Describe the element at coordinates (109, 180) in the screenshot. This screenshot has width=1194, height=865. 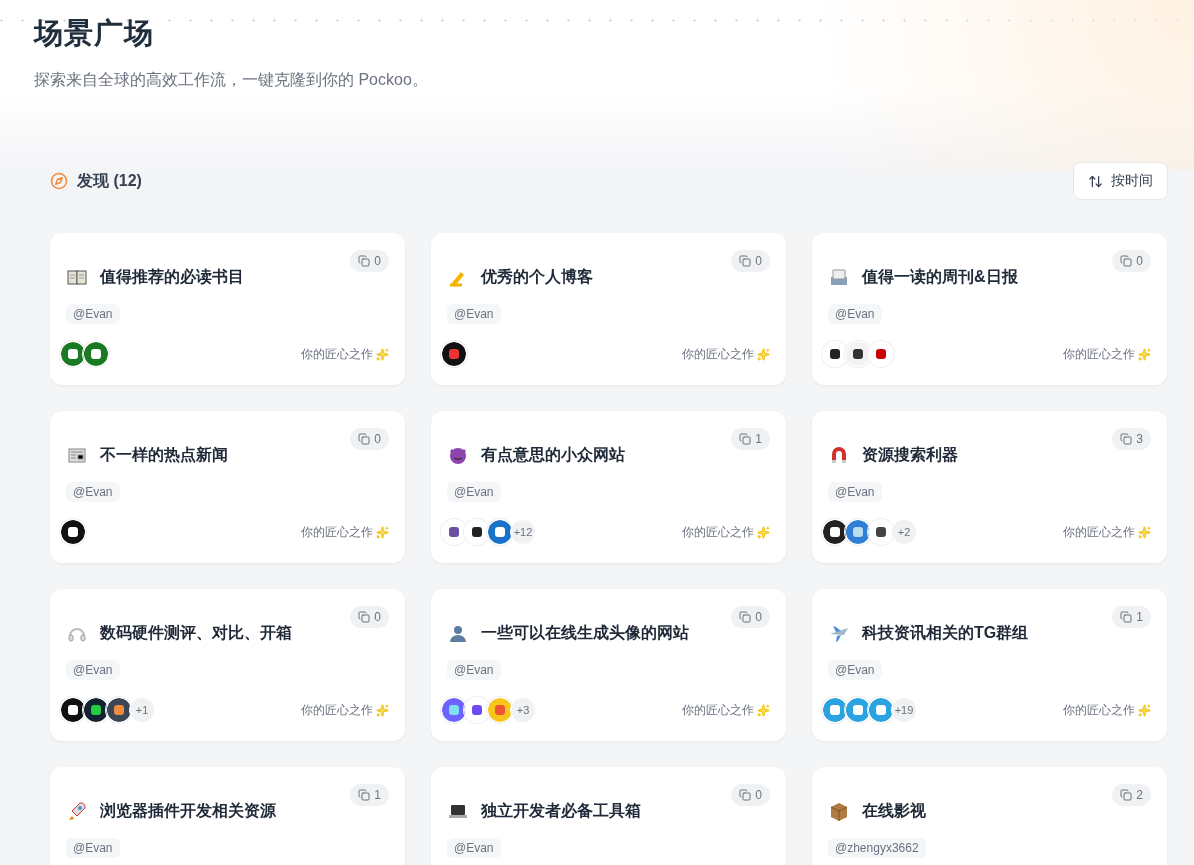
I see `section-title: 发现 (12)` at that location.